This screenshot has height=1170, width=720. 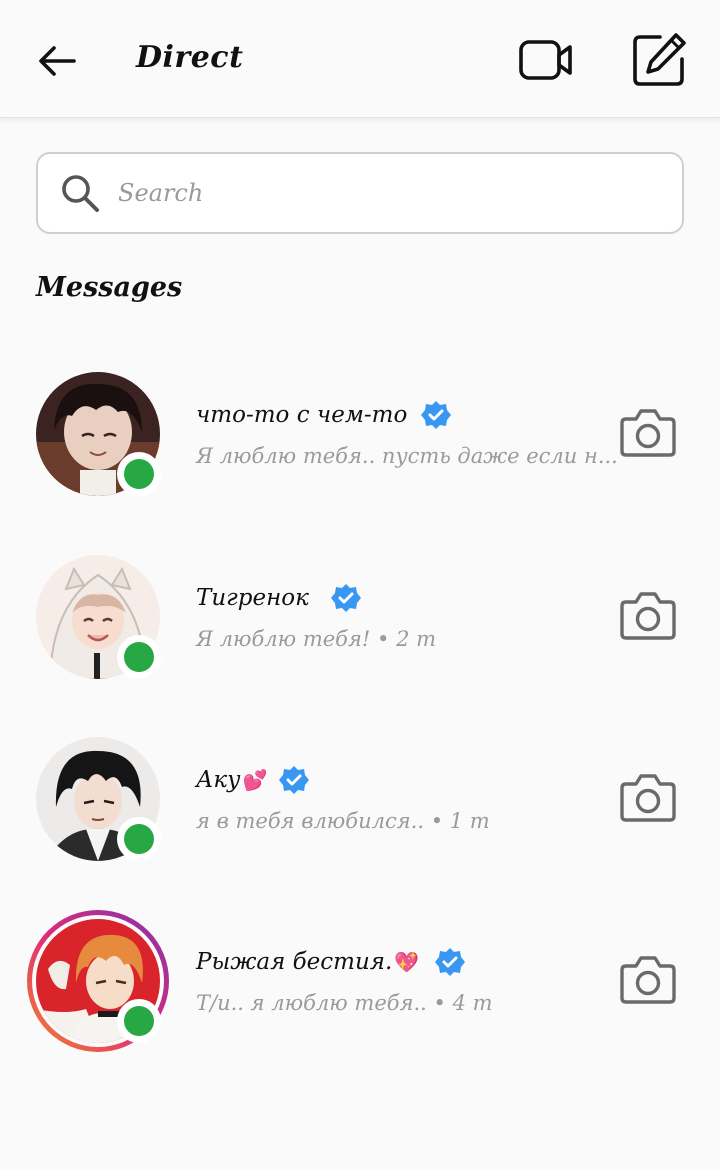 I want to click on page-title: Direct, so click(x=190, y=57).